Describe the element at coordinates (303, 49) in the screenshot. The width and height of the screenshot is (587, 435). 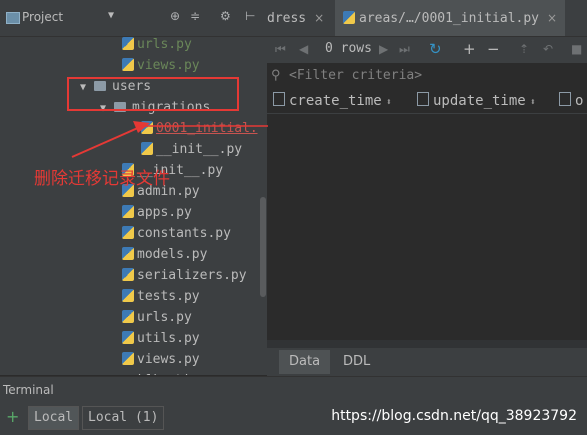
I see `prev-page-icon: ◀` at that location.